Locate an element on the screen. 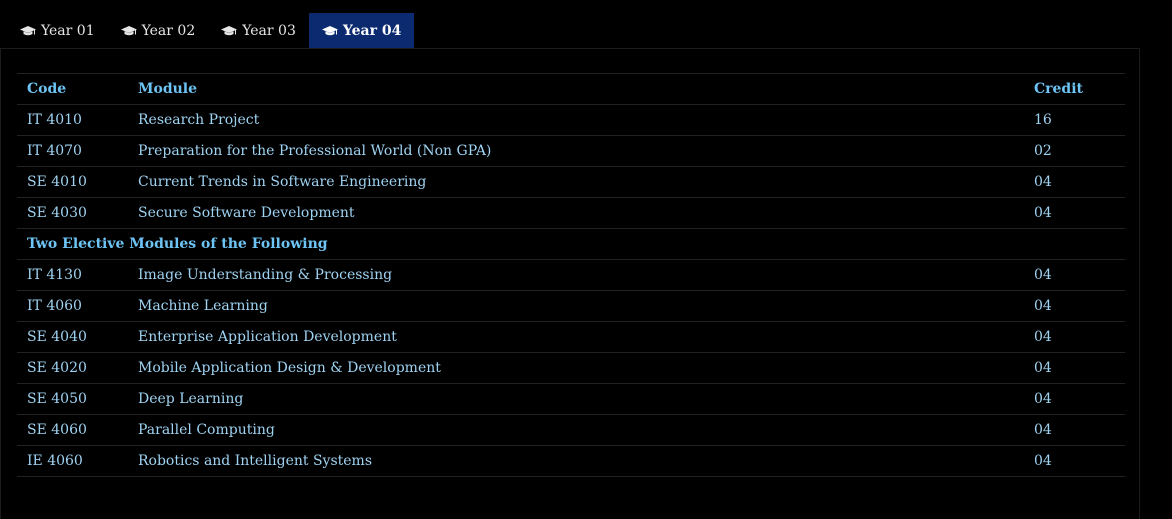 This screenshot has width=1172, height=519. tab-year-02: Year 02 is located at coordinates (158, 30).